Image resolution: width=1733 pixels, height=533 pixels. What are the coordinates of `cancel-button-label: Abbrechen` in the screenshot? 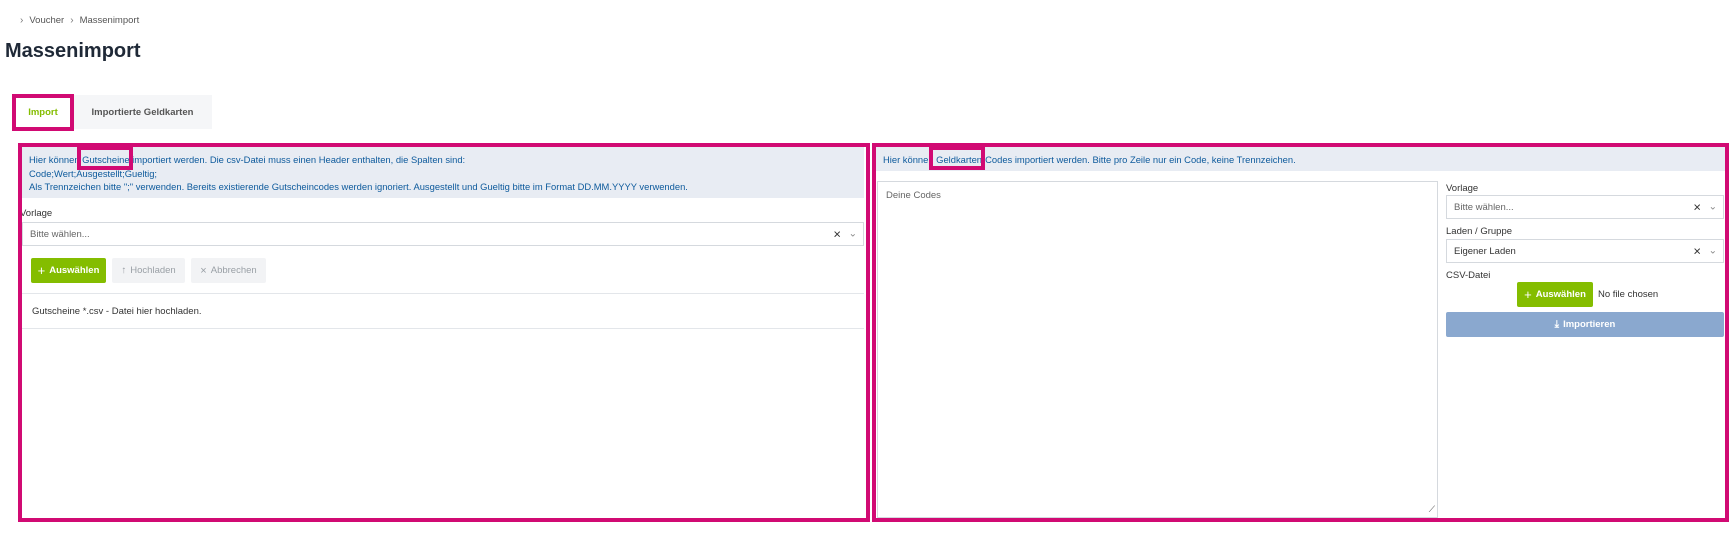 It's located at (233, 270).